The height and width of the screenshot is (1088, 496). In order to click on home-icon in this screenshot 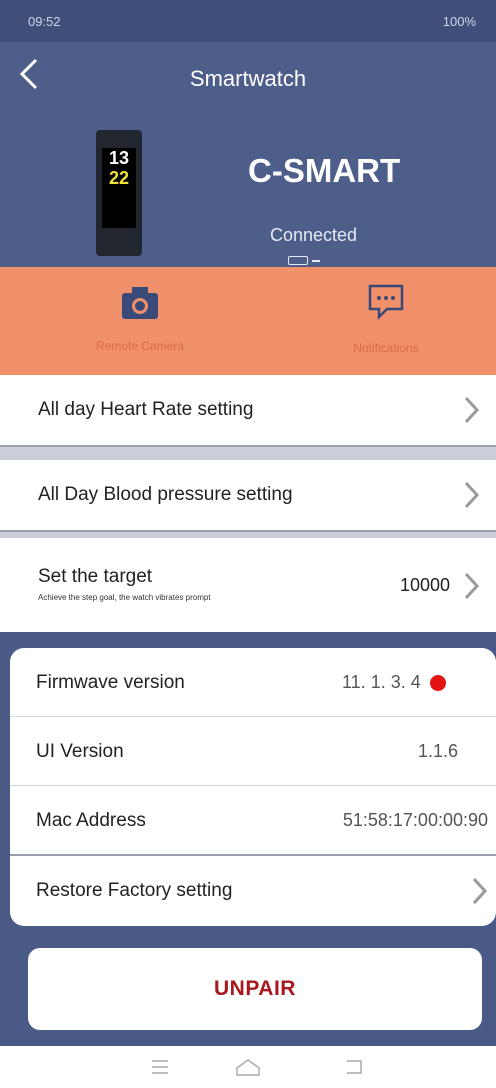, I will do `click(248, 1067)`.